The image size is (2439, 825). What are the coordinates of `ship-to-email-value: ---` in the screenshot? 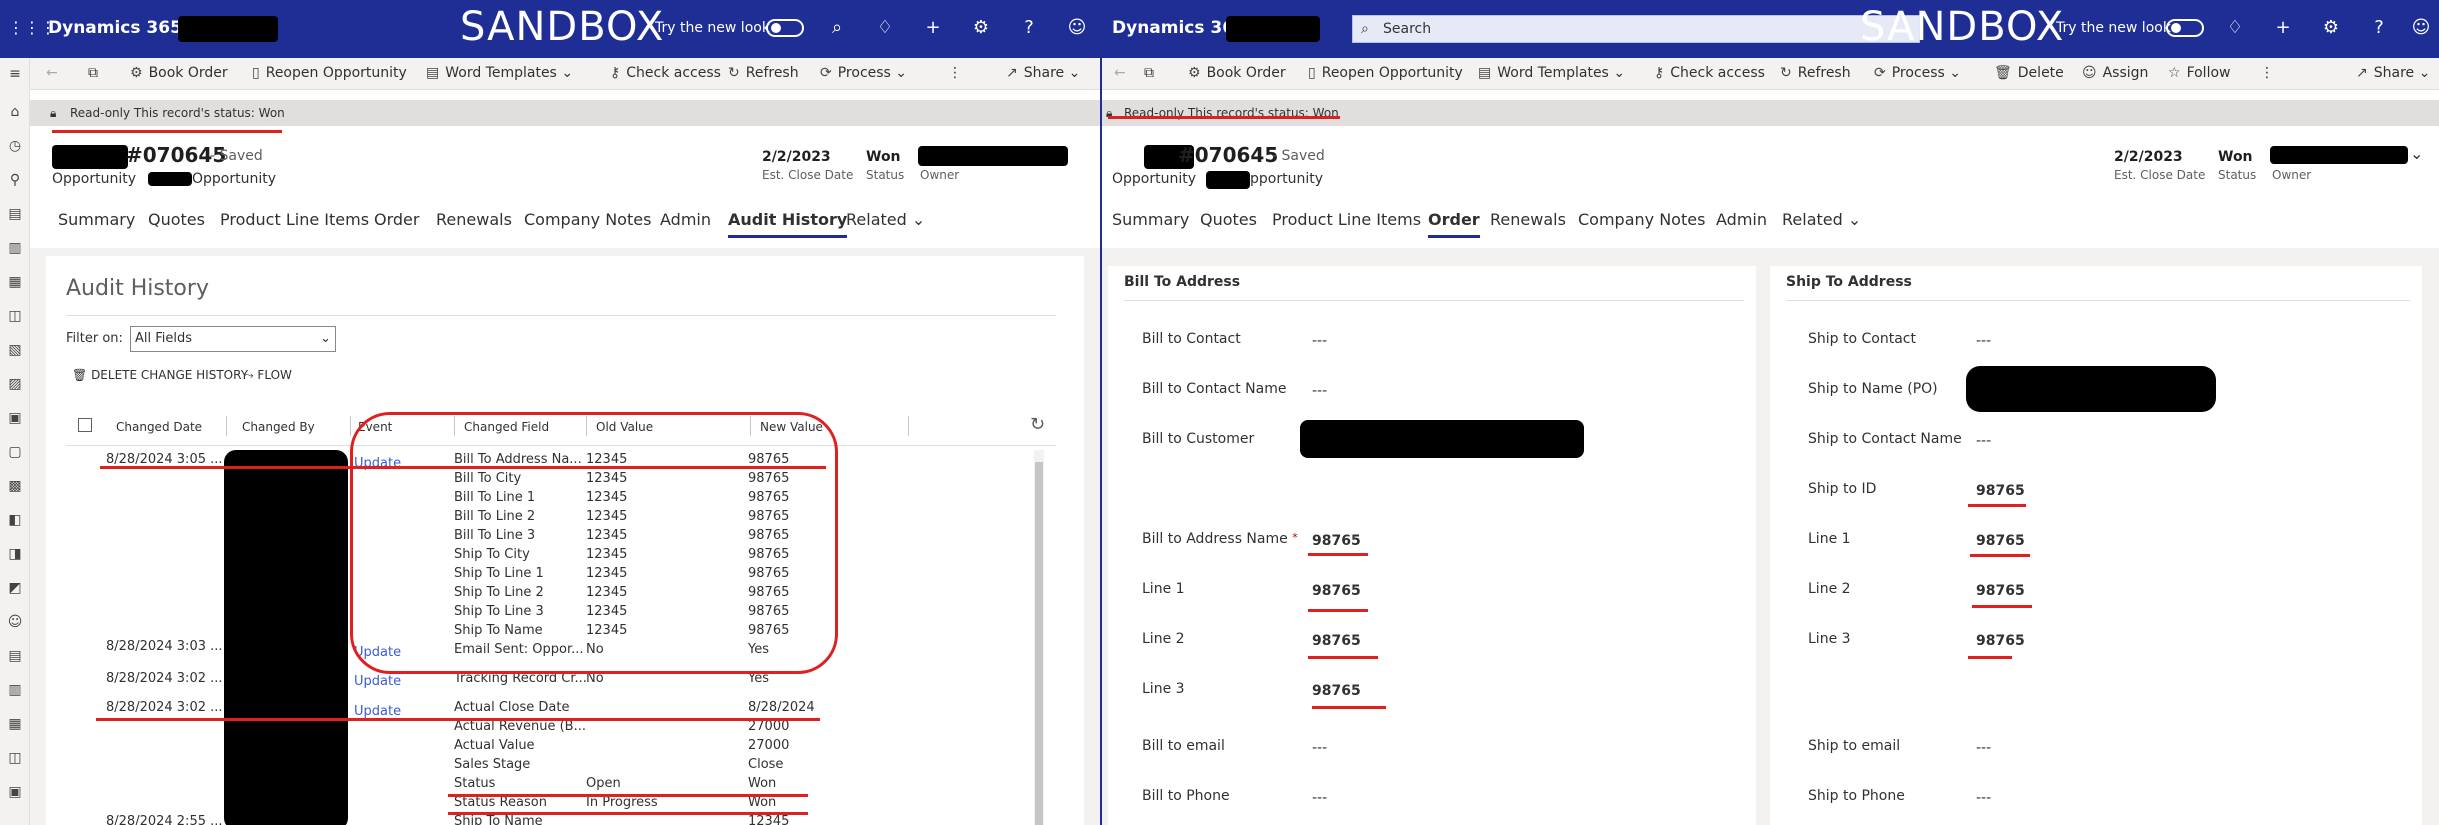 It's located at (1983, 748).